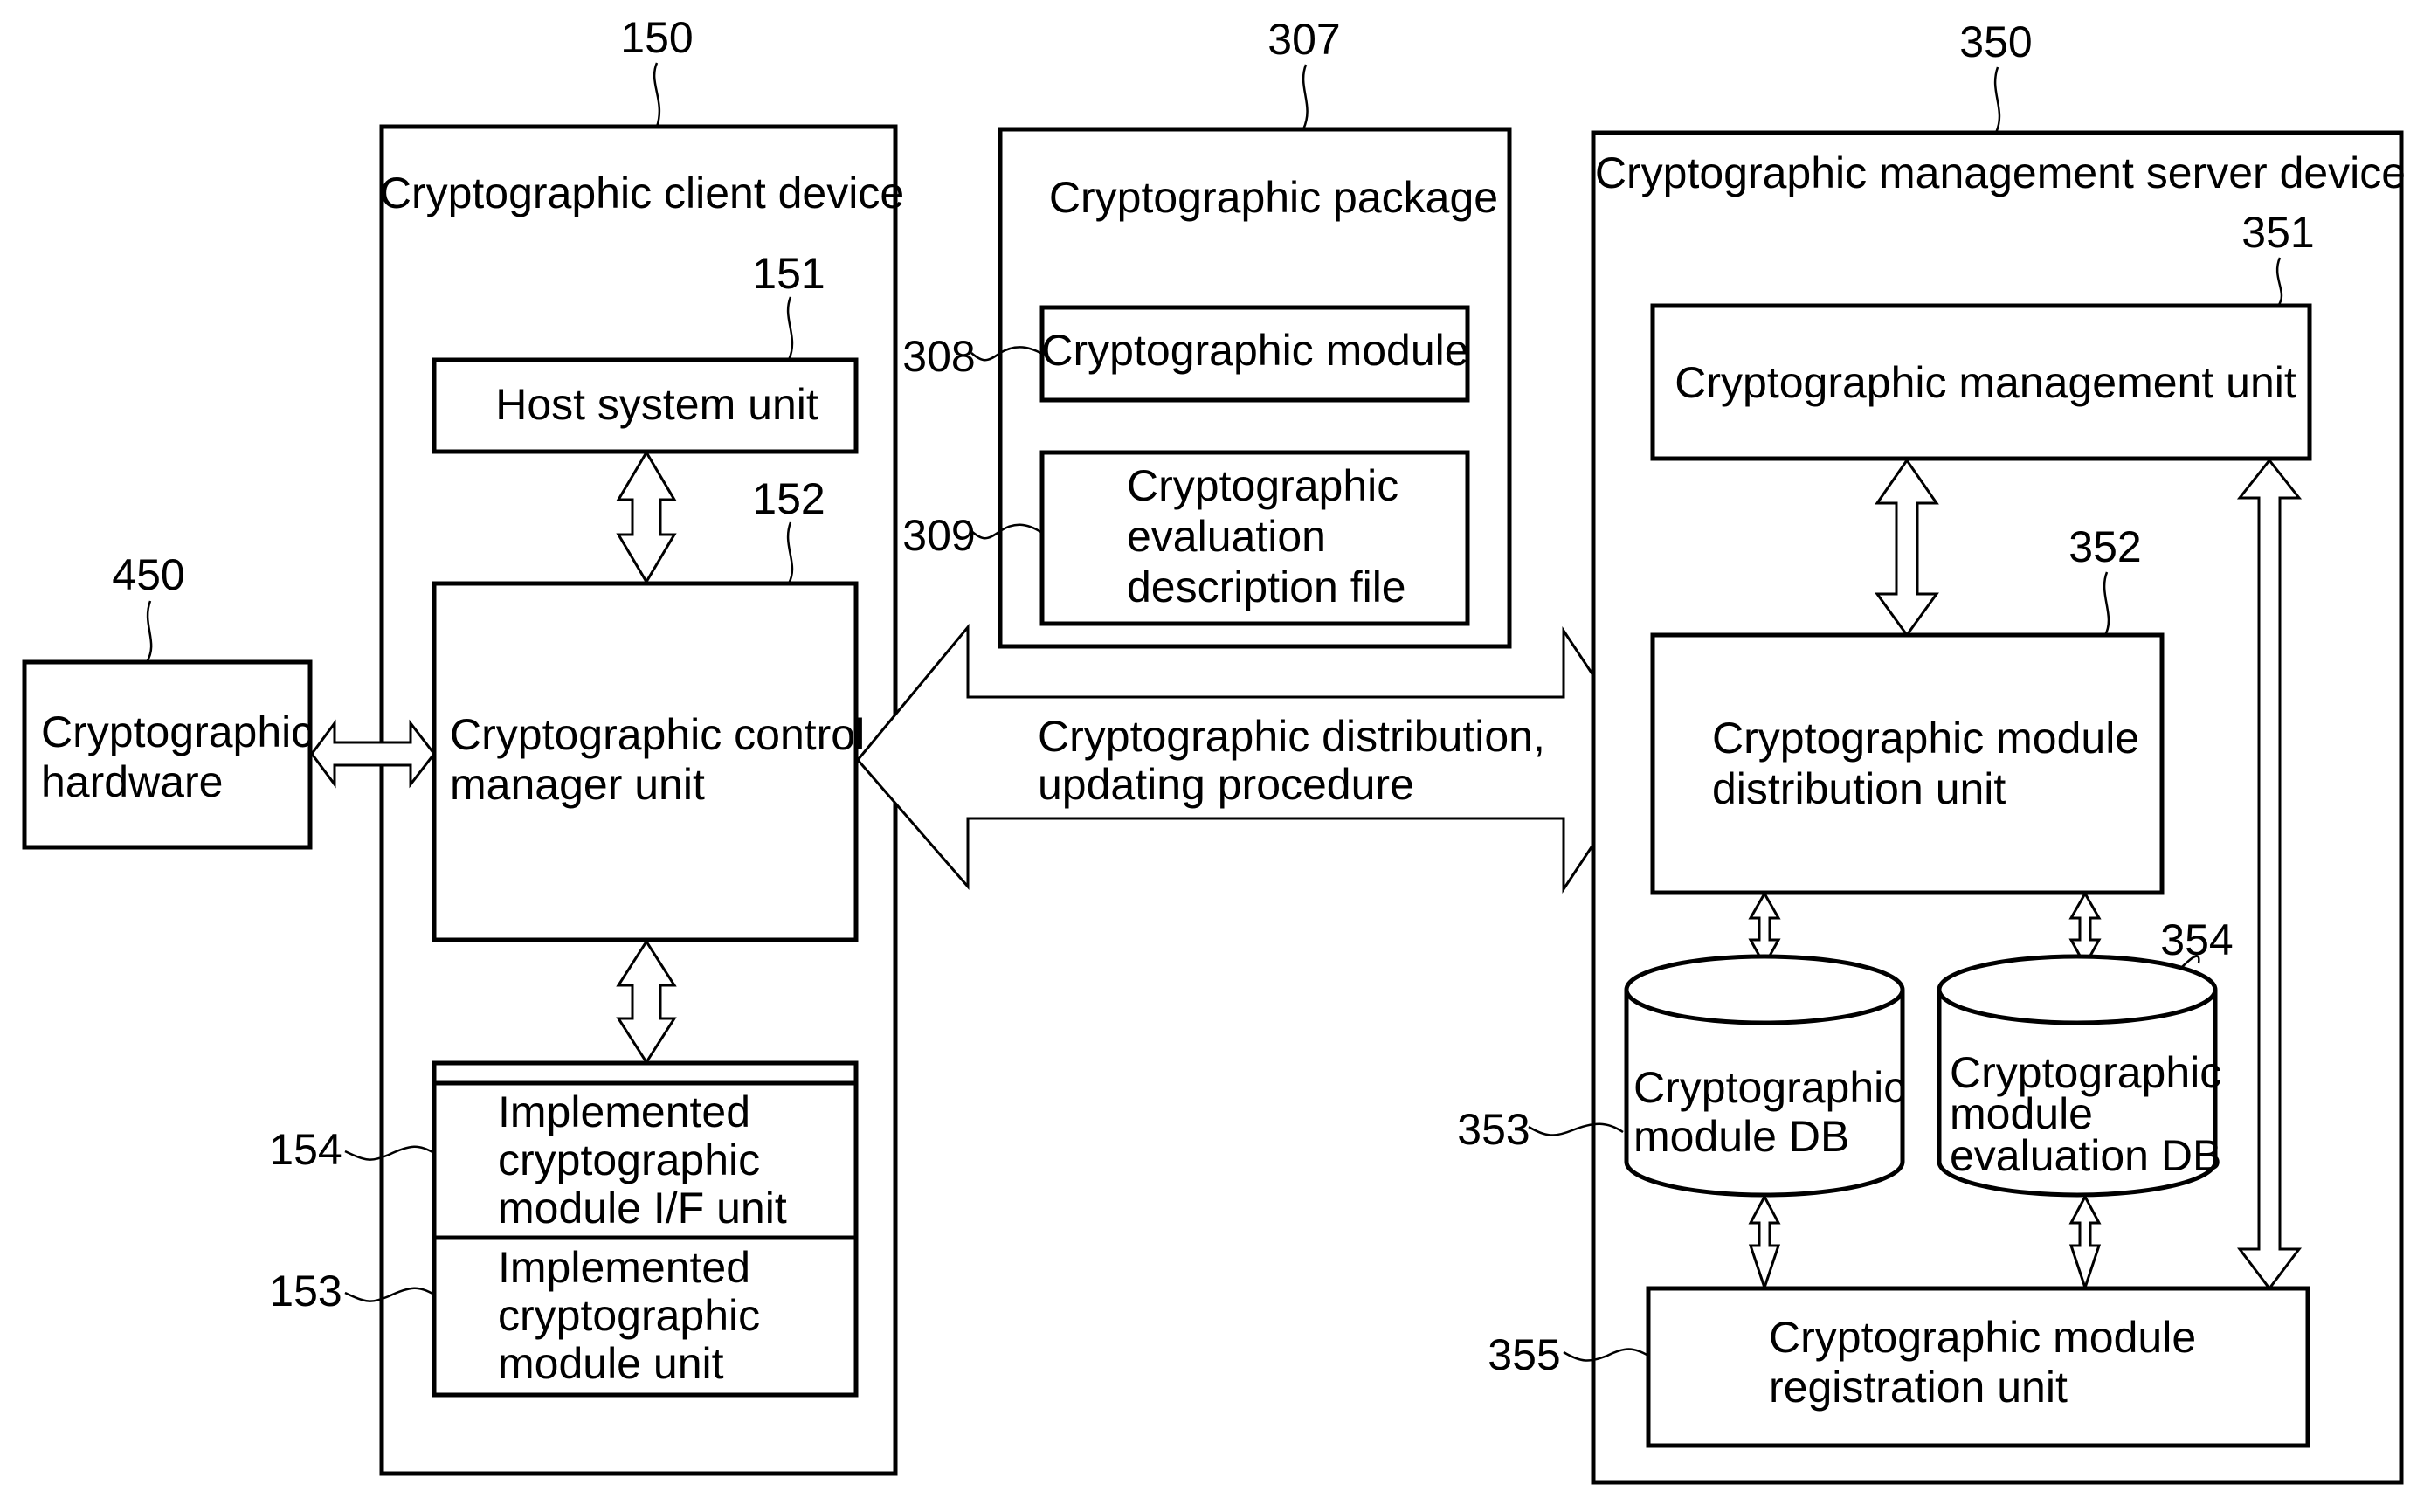 This screenshot has width=2417, height=1512. I want to click on evaluation-file-line-1: Cryptographic, so click(1262, 485).